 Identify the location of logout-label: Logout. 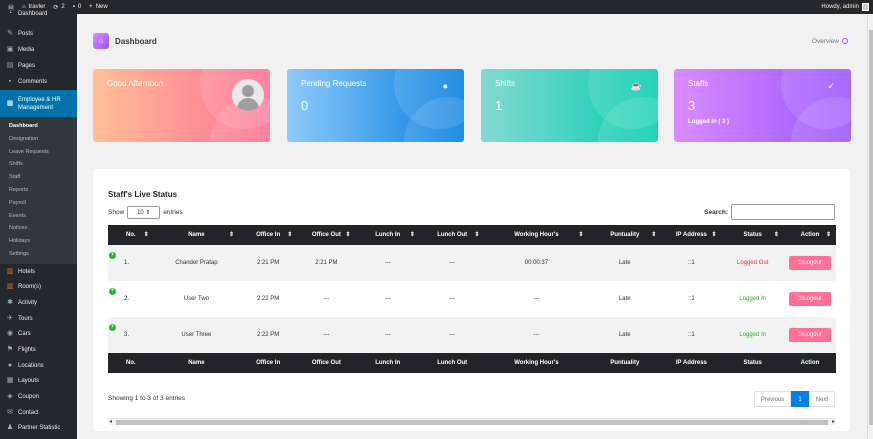
(812, 263).